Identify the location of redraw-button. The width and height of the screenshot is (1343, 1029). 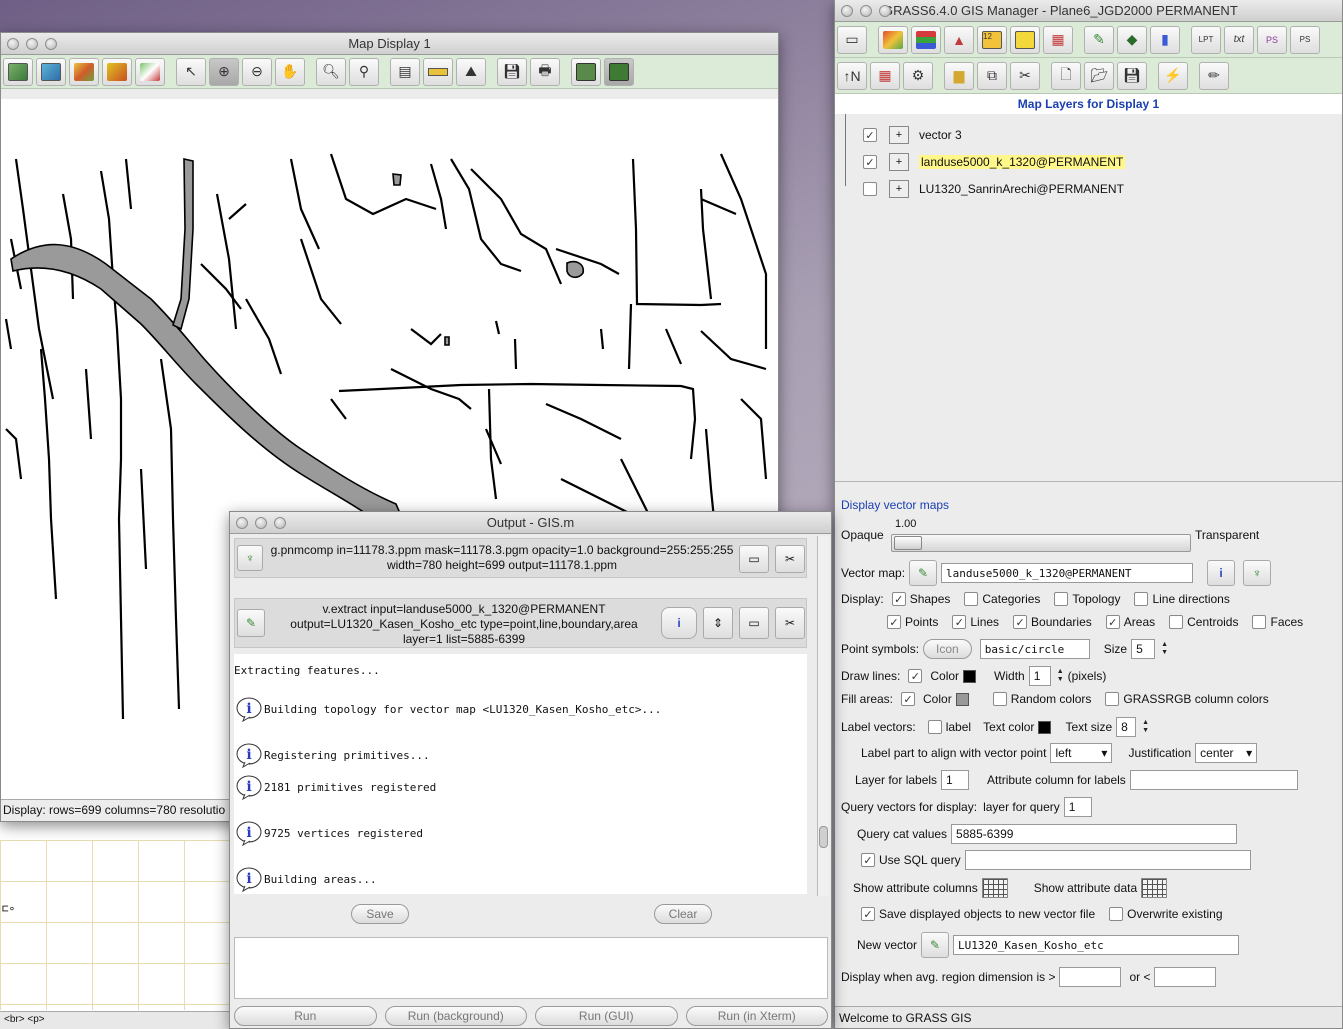
(51, 71).